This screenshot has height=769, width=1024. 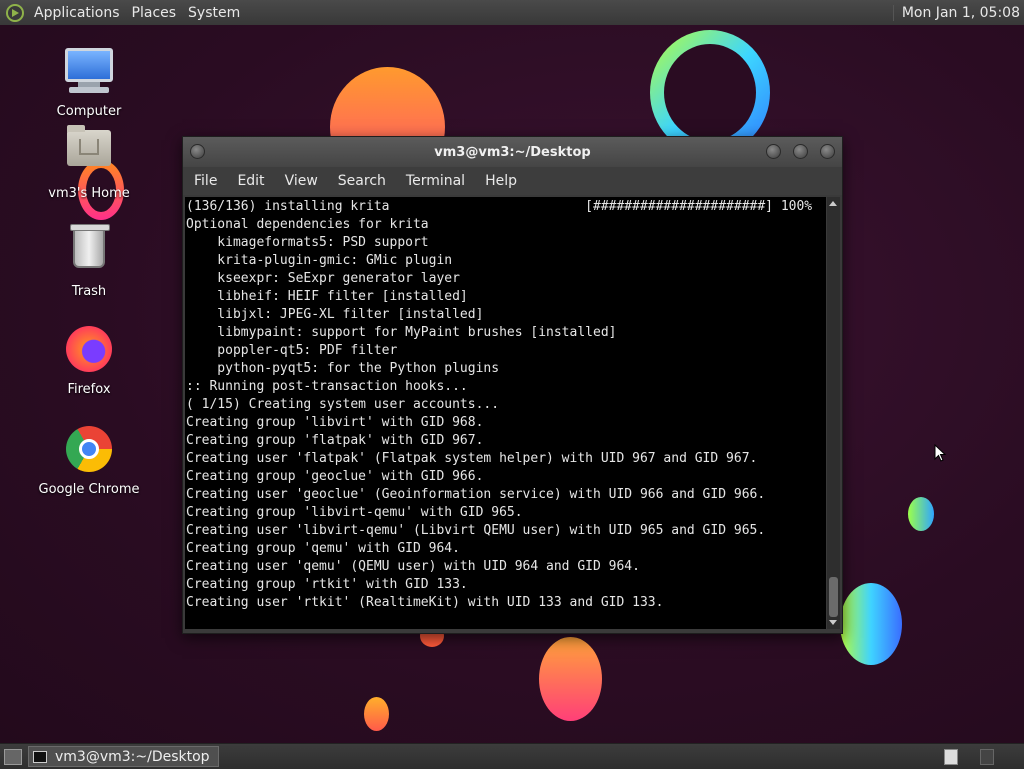 What do you see at coordinates (89, 193) in the screenshot?
I see `desktop-icon-label: vm3's Home` at bounding box center [89, 193].